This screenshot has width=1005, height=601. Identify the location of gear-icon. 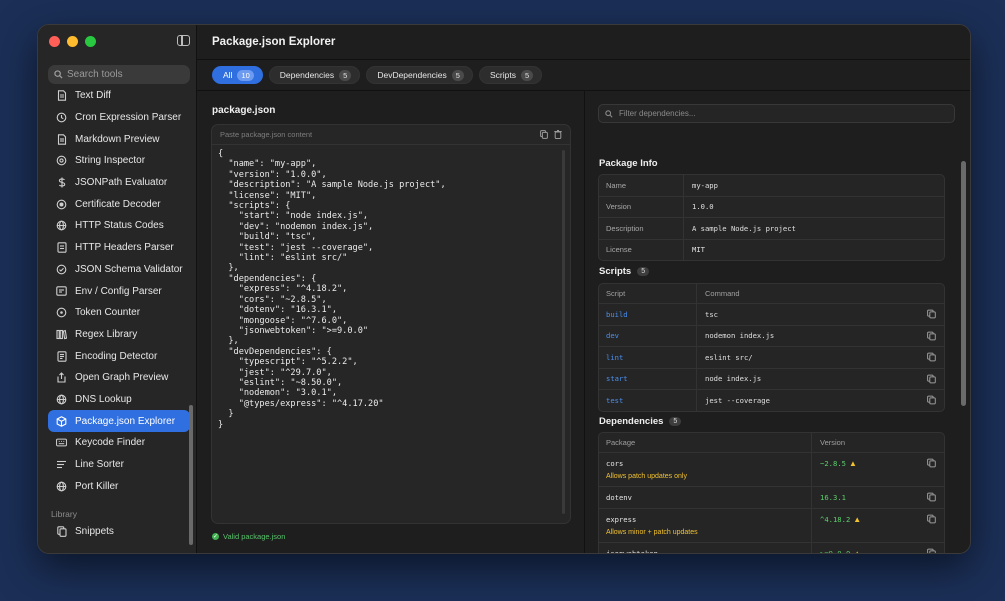
(61, 160).